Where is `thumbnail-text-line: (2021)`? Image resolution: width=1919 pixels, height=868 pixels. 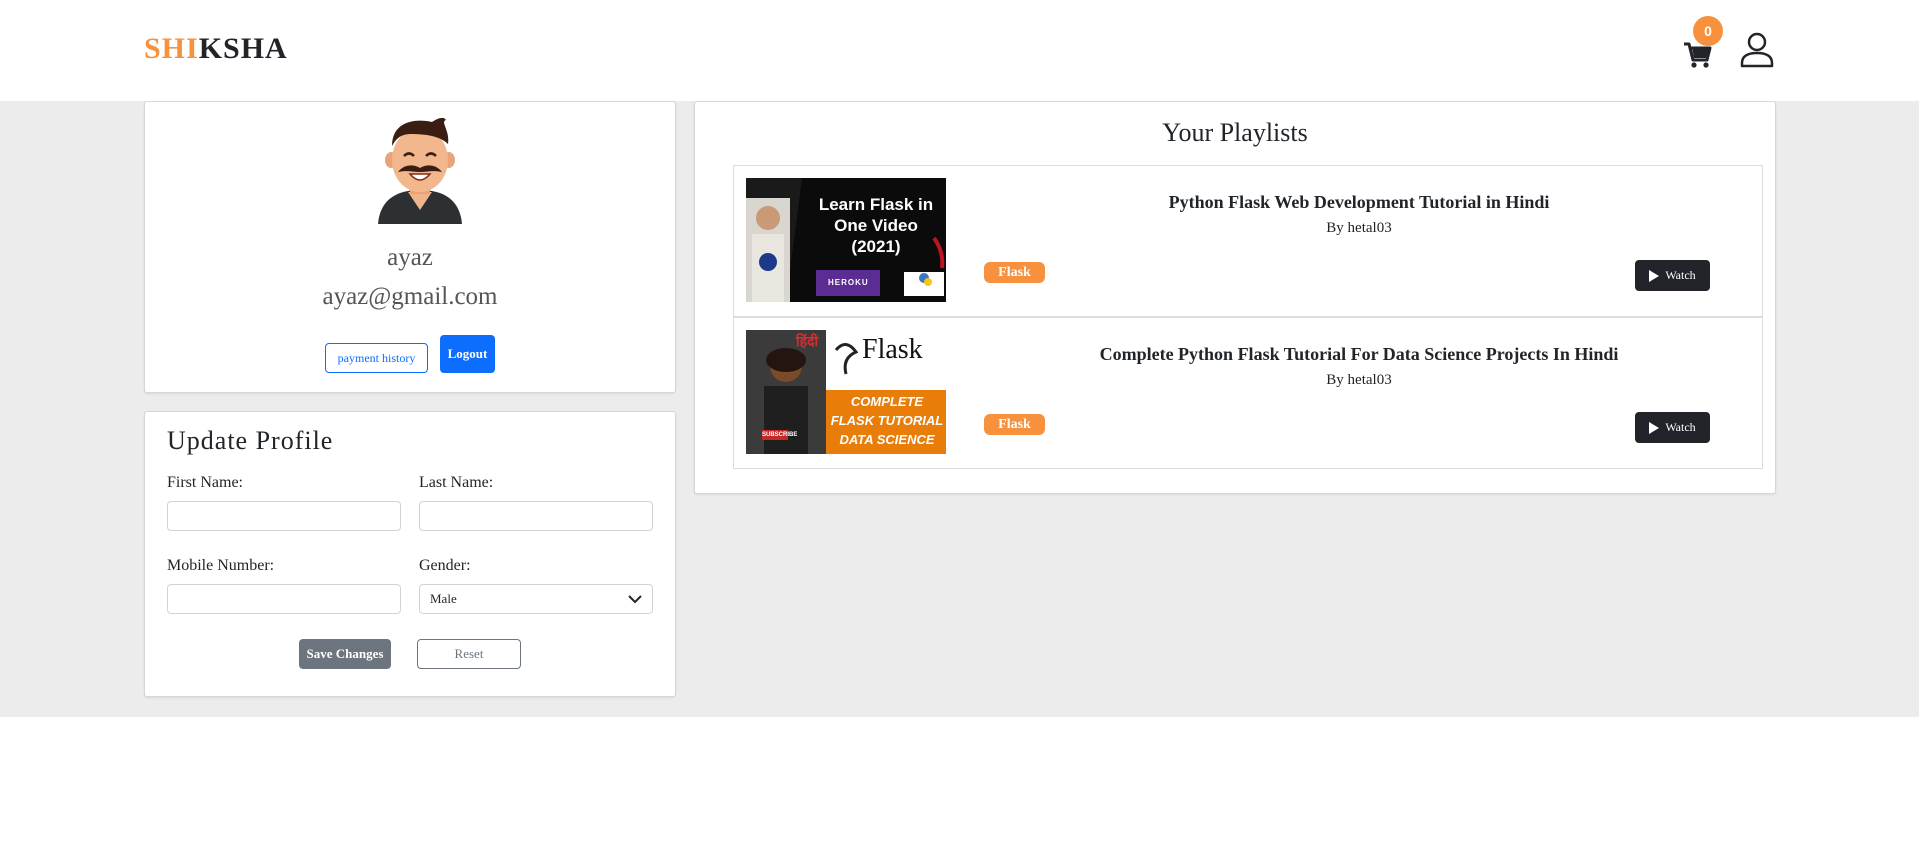
thumbnail-text-line: (2021) is located at coordinates (876, 246).